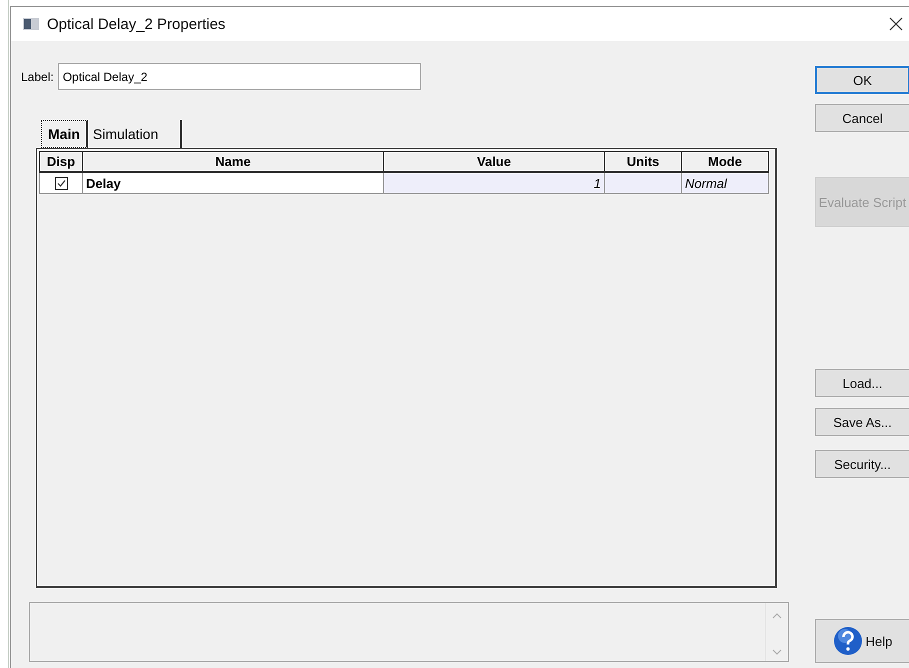 This screenshot has height=668, width=909. I want to click on label-field: Optical Delay_2, so click(239, 76).